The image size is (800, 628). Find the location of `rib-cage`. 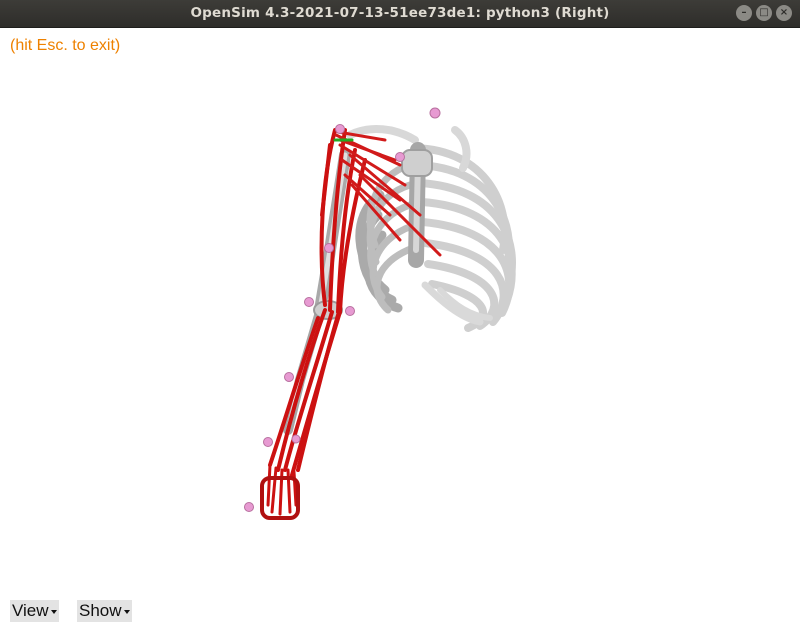

rib-cage is located at coordinates (431, 228).